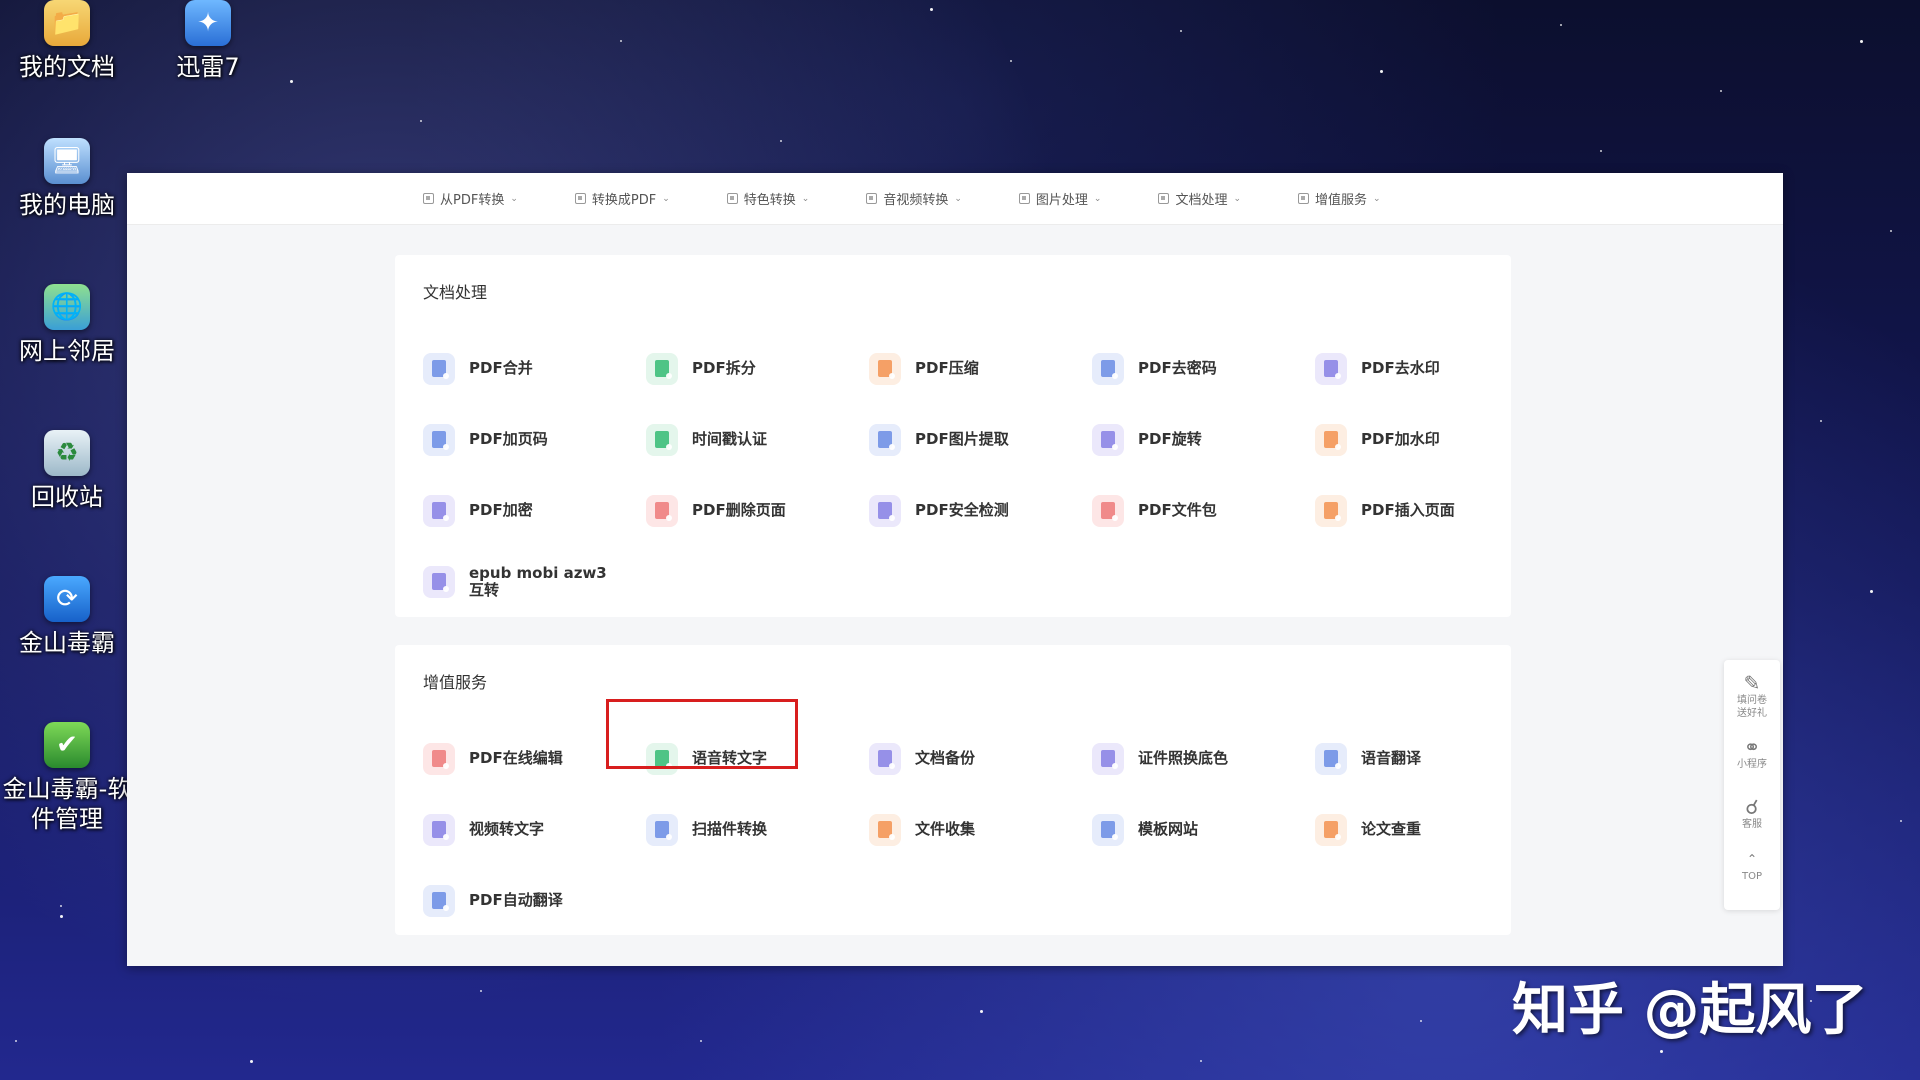  Describe the element at coordinates (1024, 198) in the screenshot. I see `image-icon` at that location.